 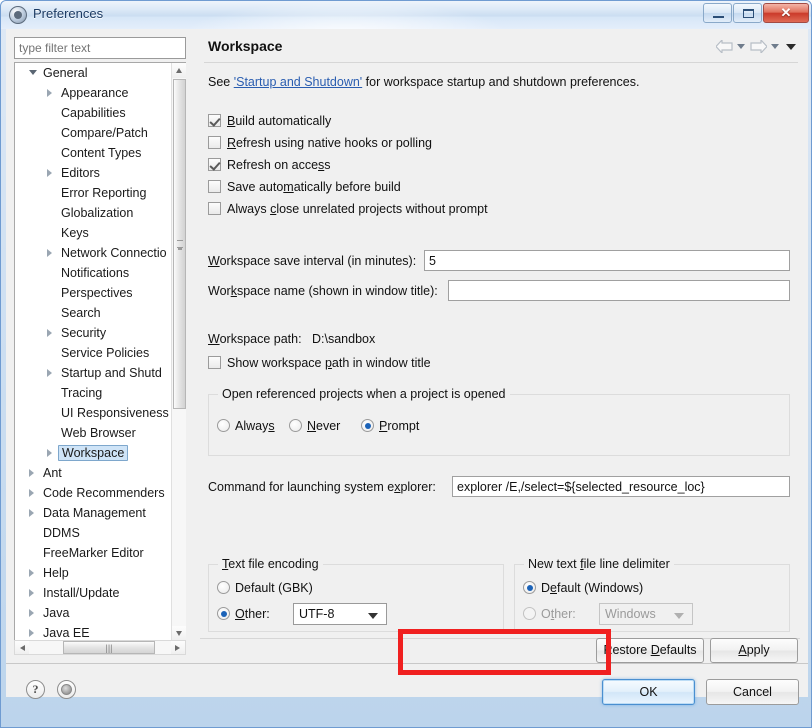 I want to click on tree-item-startup-and-shutd: Startup and Shutd, so click(x=100, y=373).